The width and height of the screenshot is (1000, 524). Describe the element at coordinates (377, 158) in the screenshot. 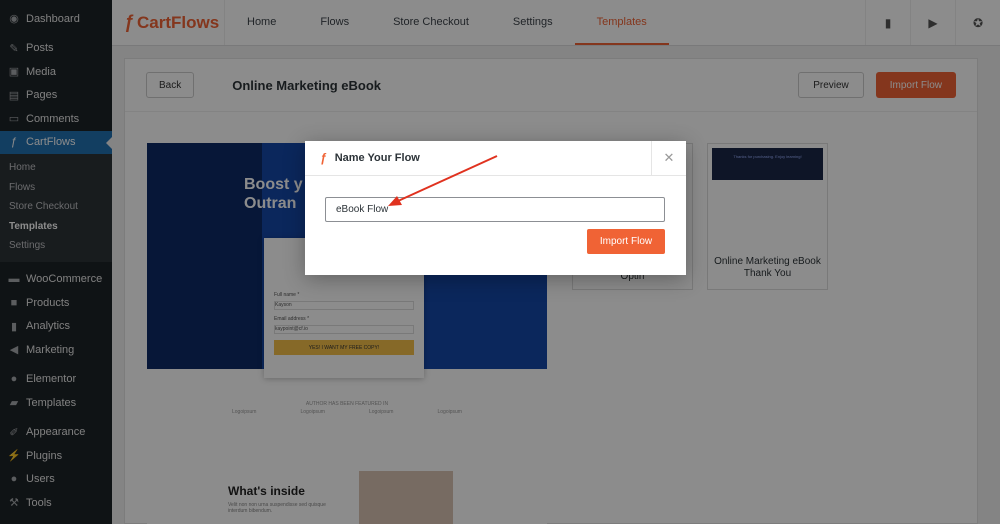

I see `modal-title: Name Your Flow` at that location.